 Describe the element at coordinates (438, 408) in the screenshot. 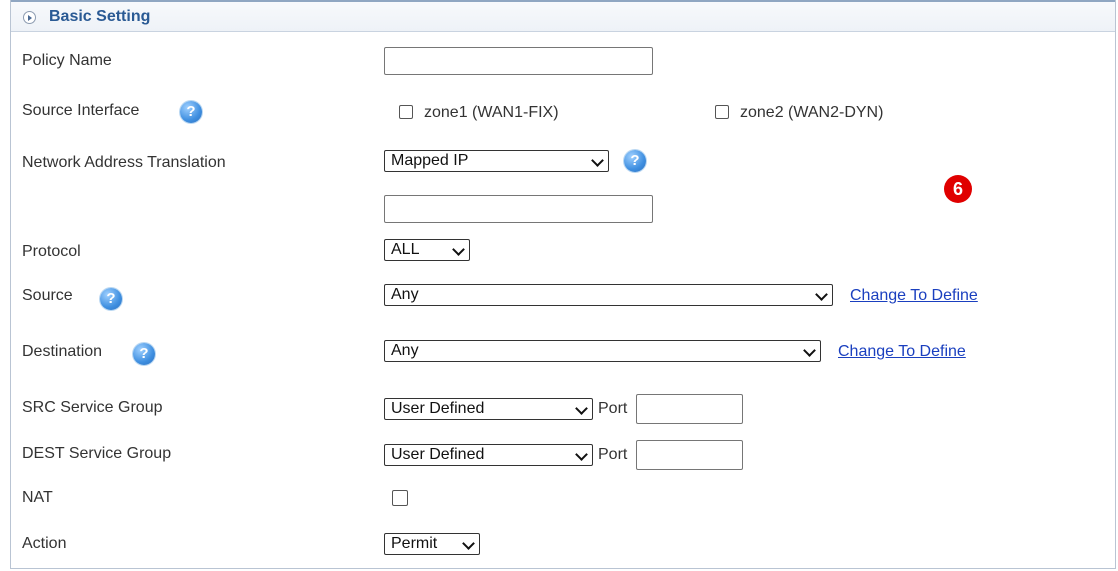

I see `src-service-group-selected: User Defined` at that location.